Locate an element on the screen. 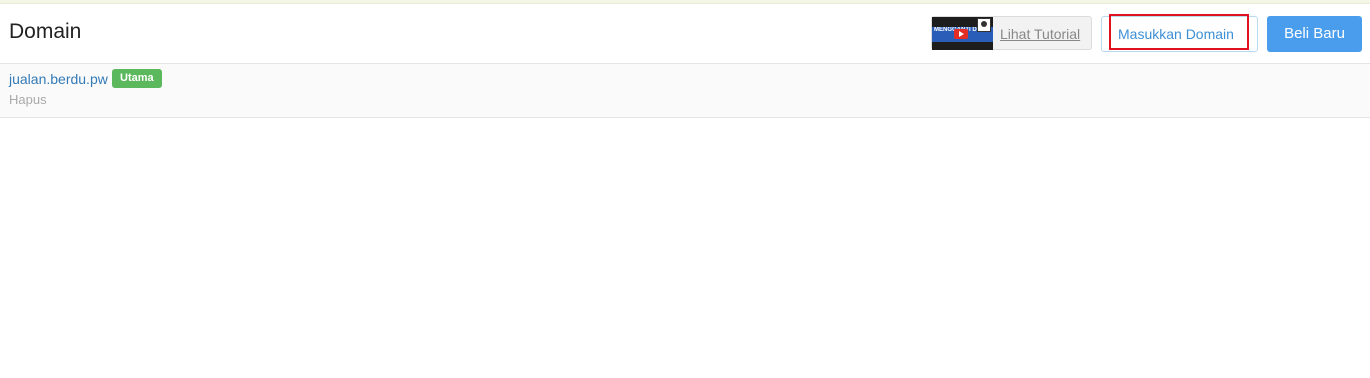  presenter-avatar-icon is located at coordinates (984, 25).